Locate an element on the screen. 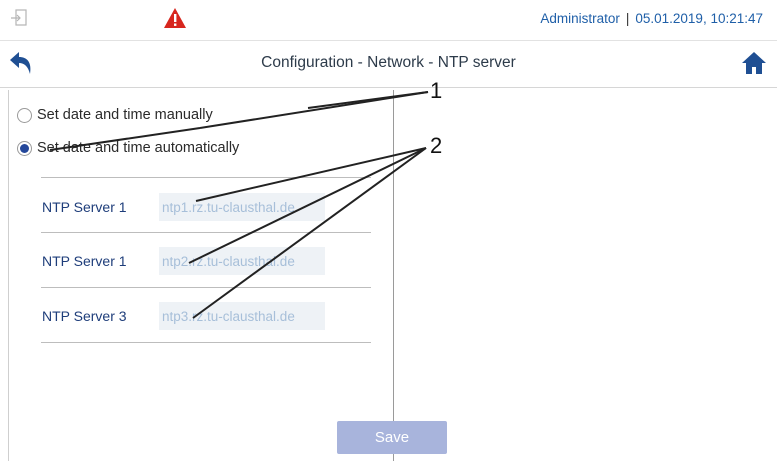 This screenshot has width=777, height=461. page-title: Configuration - Network - NTP server is located at coordinates (388, 62).